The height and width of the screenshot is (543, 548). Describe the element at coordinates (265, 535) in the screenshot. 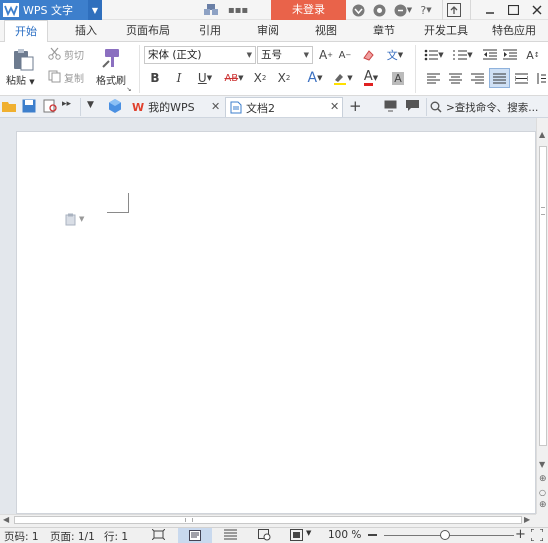

I see `web-view-icon` at that location.